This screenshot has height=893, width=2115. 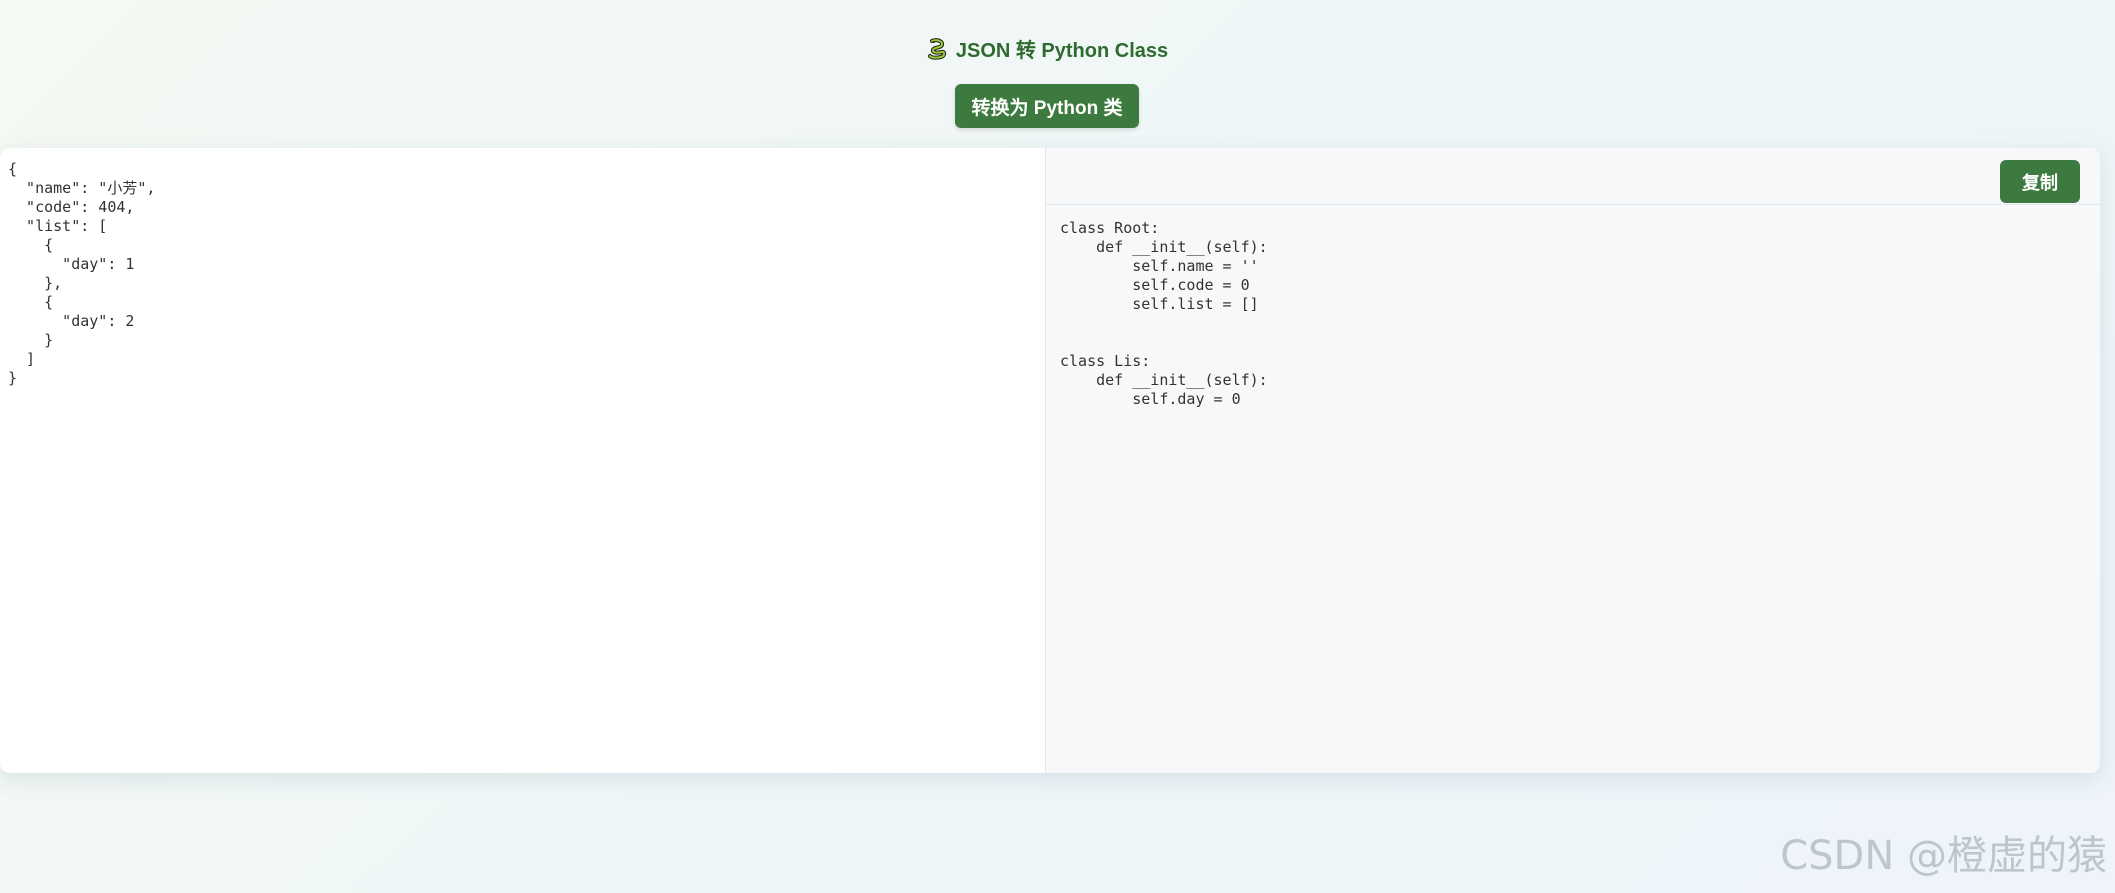 I want to click on snake-icon, so click(x=937, y=48).